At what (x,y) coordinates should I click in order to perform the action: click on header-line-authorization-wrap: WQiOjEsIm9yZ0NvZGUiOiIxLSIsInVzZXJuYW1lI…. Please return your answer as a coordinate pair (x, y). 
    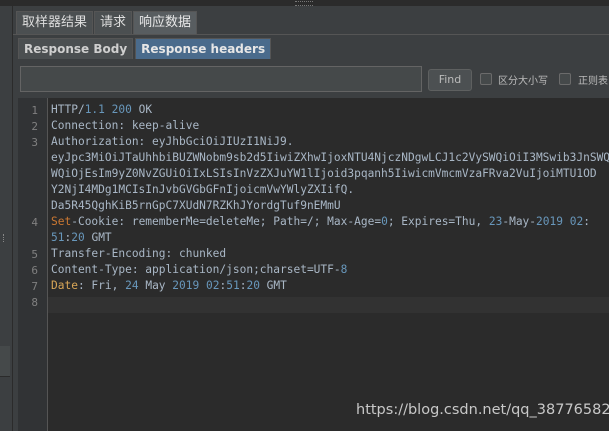
    Looking at the image, I should click on (324, 173).